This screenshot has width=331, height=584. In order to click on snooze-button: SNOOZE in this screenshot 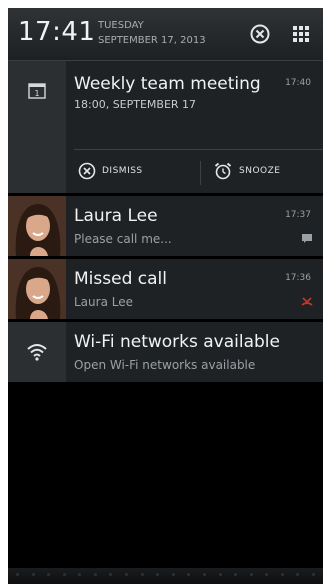, I will do `click(246, 171)`.